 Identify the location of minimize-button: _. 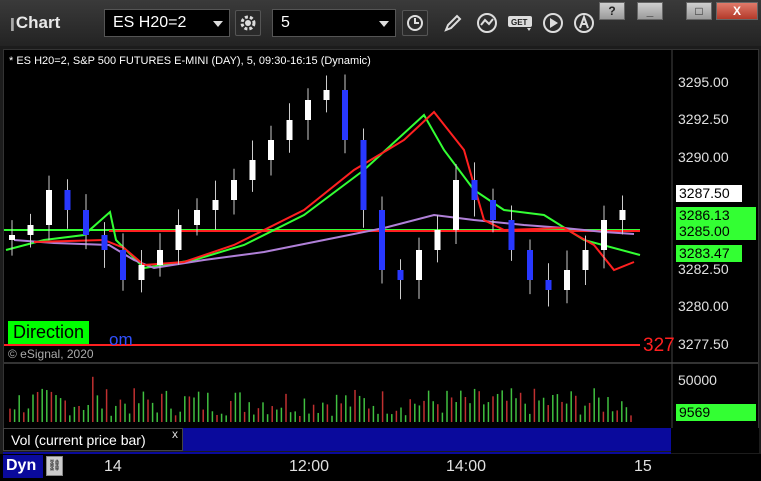
(650, 11).